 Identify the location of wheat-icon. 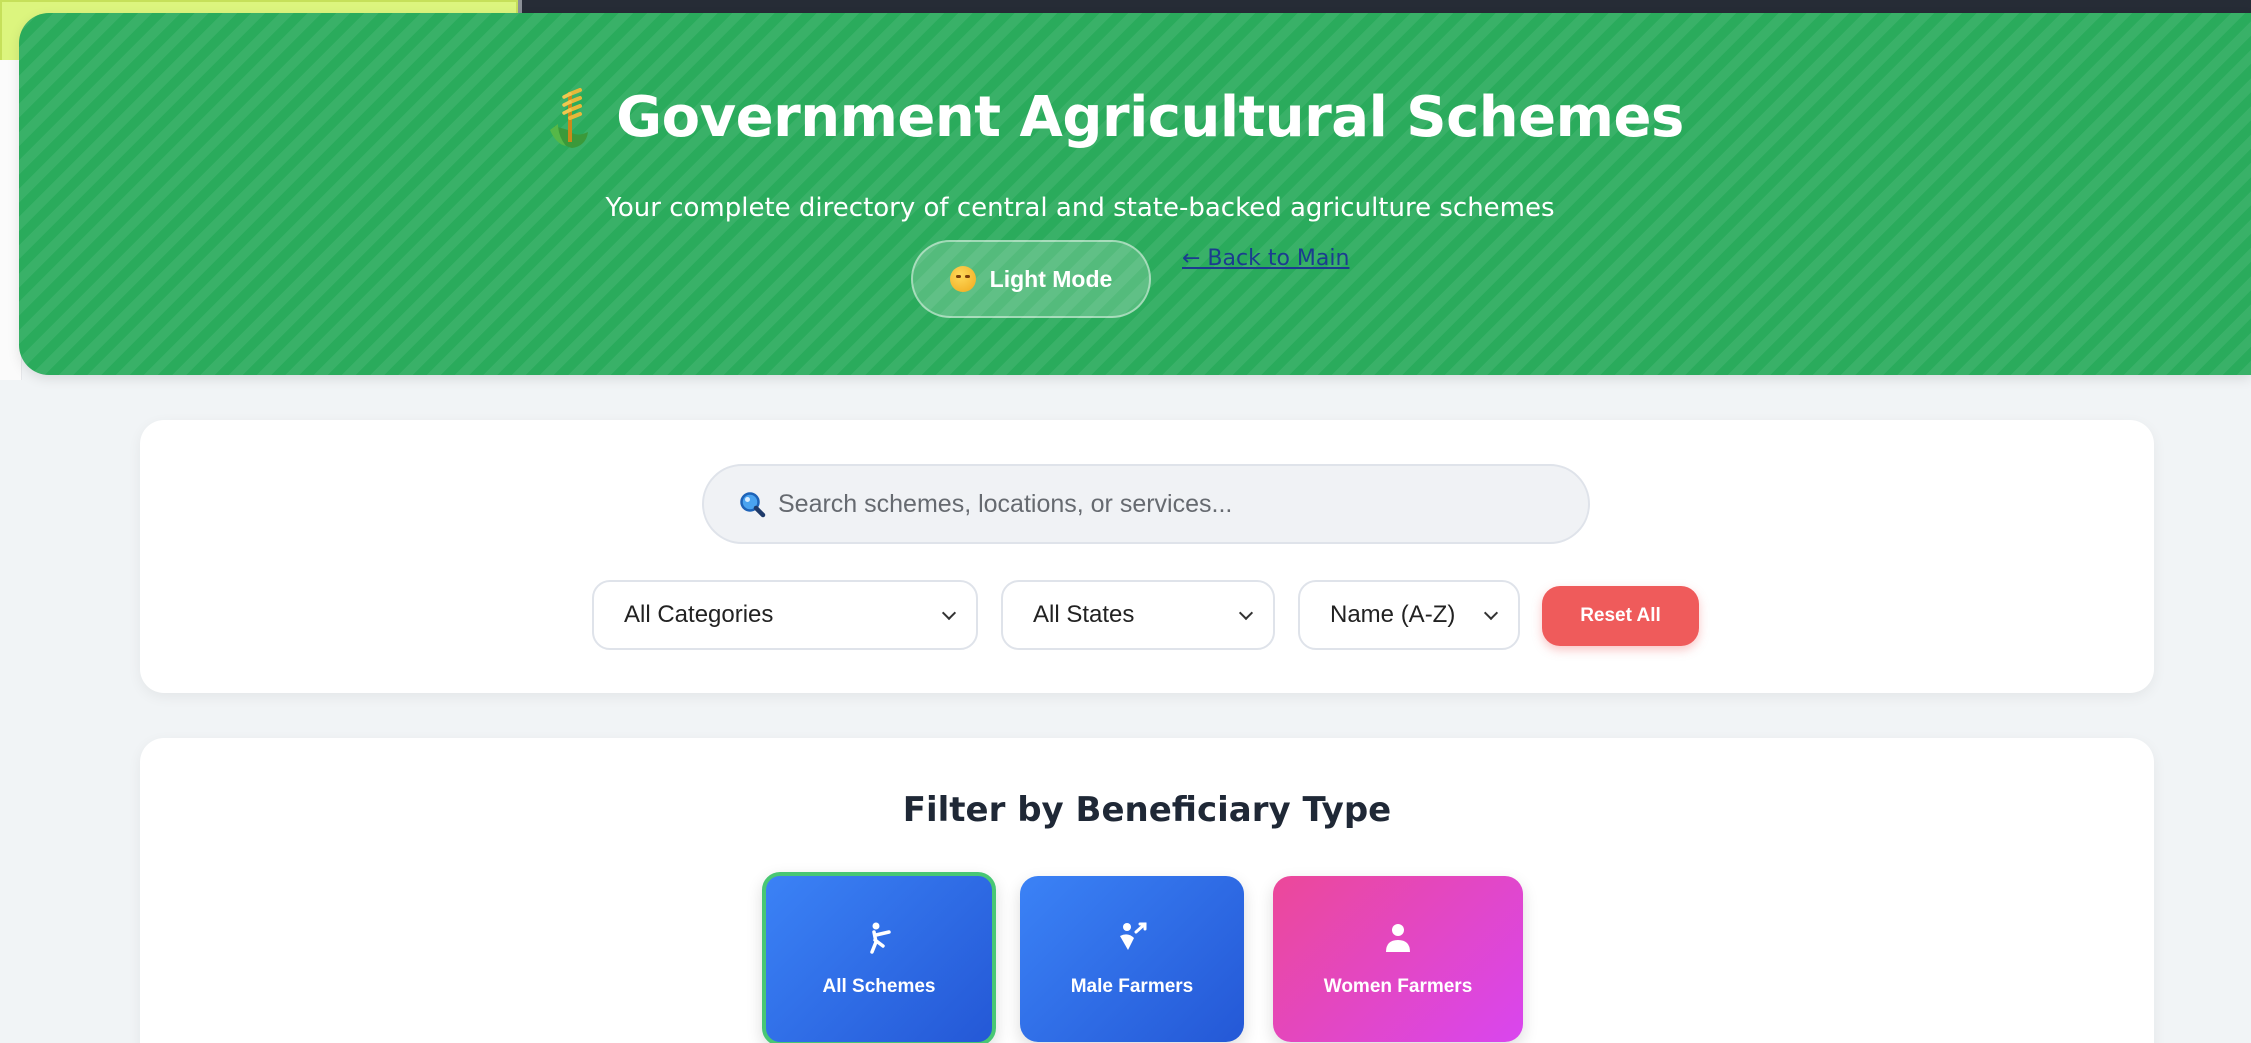
(569, 117).